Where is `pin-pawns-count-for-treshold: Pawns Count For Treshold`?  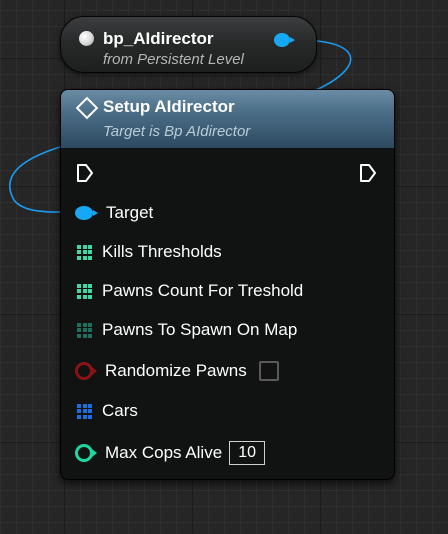 pin-pawns-count-for-treshold: Pawns Count For Treshold is located at coordinates (189, 291).